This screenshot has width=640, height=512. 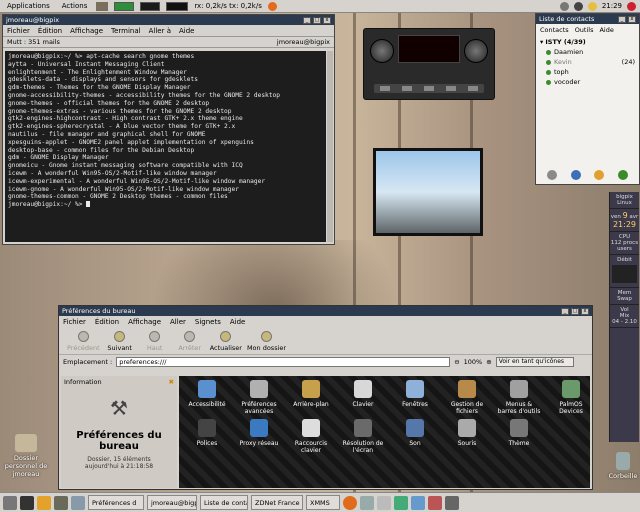 What do you see at coordinates (587, 19) in the screenshot?
I see `contacts-titlebar: Liste de contacts _ x` at bounding box center [587, 19].